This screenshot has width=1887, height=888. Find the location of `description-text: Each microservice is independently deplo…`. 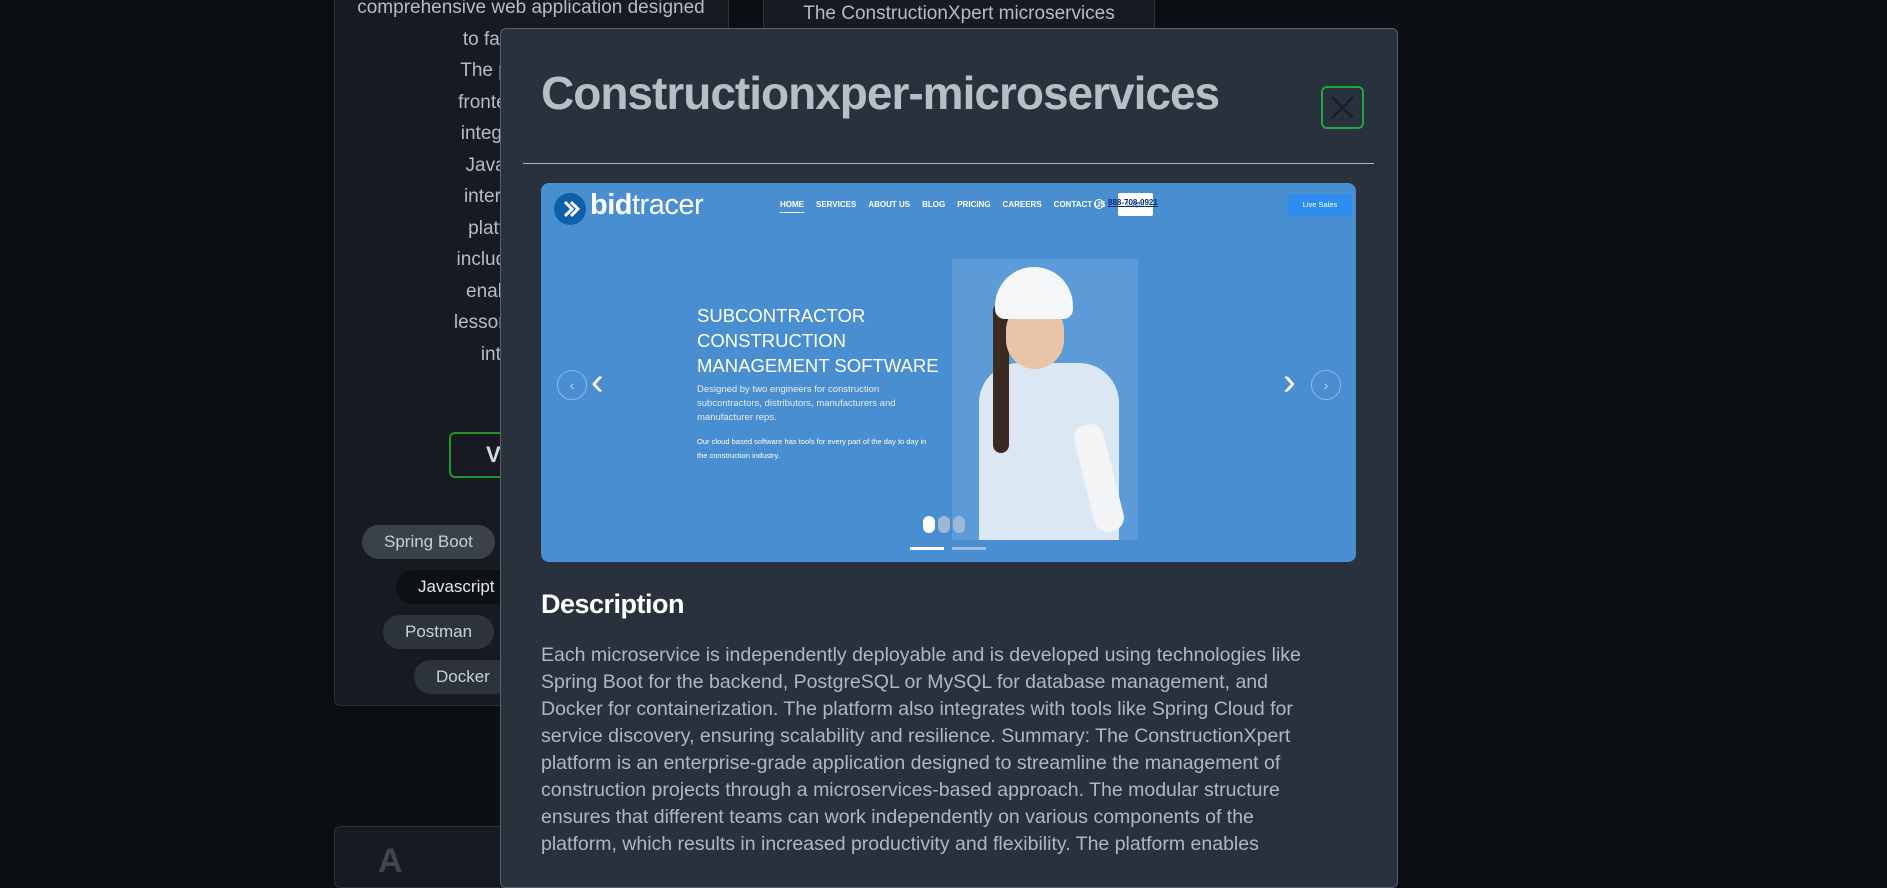

description-text: Each microservice is independently deplo… is located at coordinates (959, 750).